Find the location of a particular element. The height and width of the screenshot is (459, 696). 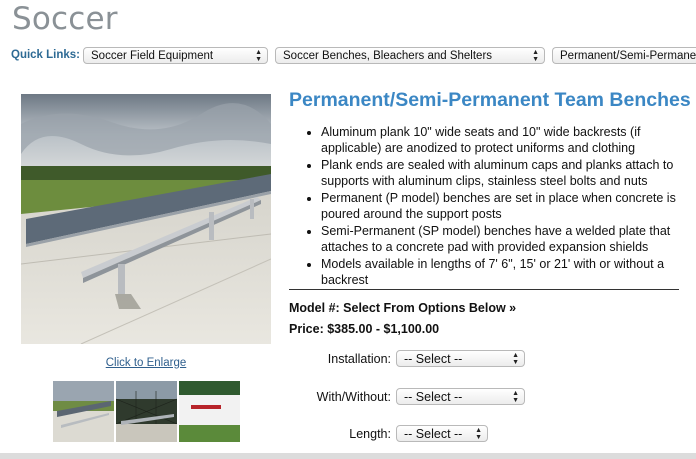

bench-logo-photo-icon is located at coordinates (209, 411).